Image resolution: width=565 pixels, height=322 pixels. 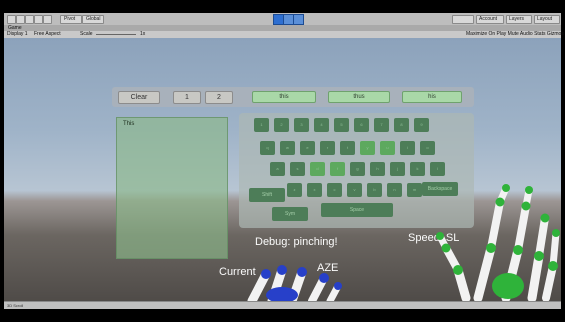 What do you see at coordinates (261, 125) in the screenshot?
I see `key-1: 1` at bounding box center [261, 125].